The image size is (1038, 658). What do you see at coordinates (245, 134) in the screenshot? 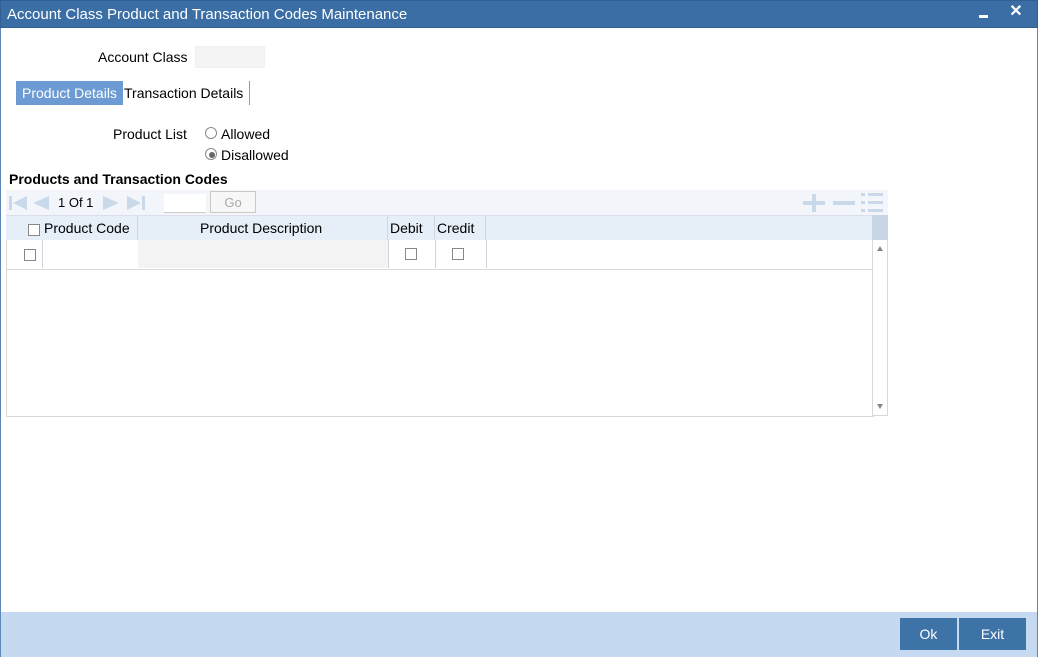
I see `allowed-radio-label: Allowed` at bounding box center [245, 134].